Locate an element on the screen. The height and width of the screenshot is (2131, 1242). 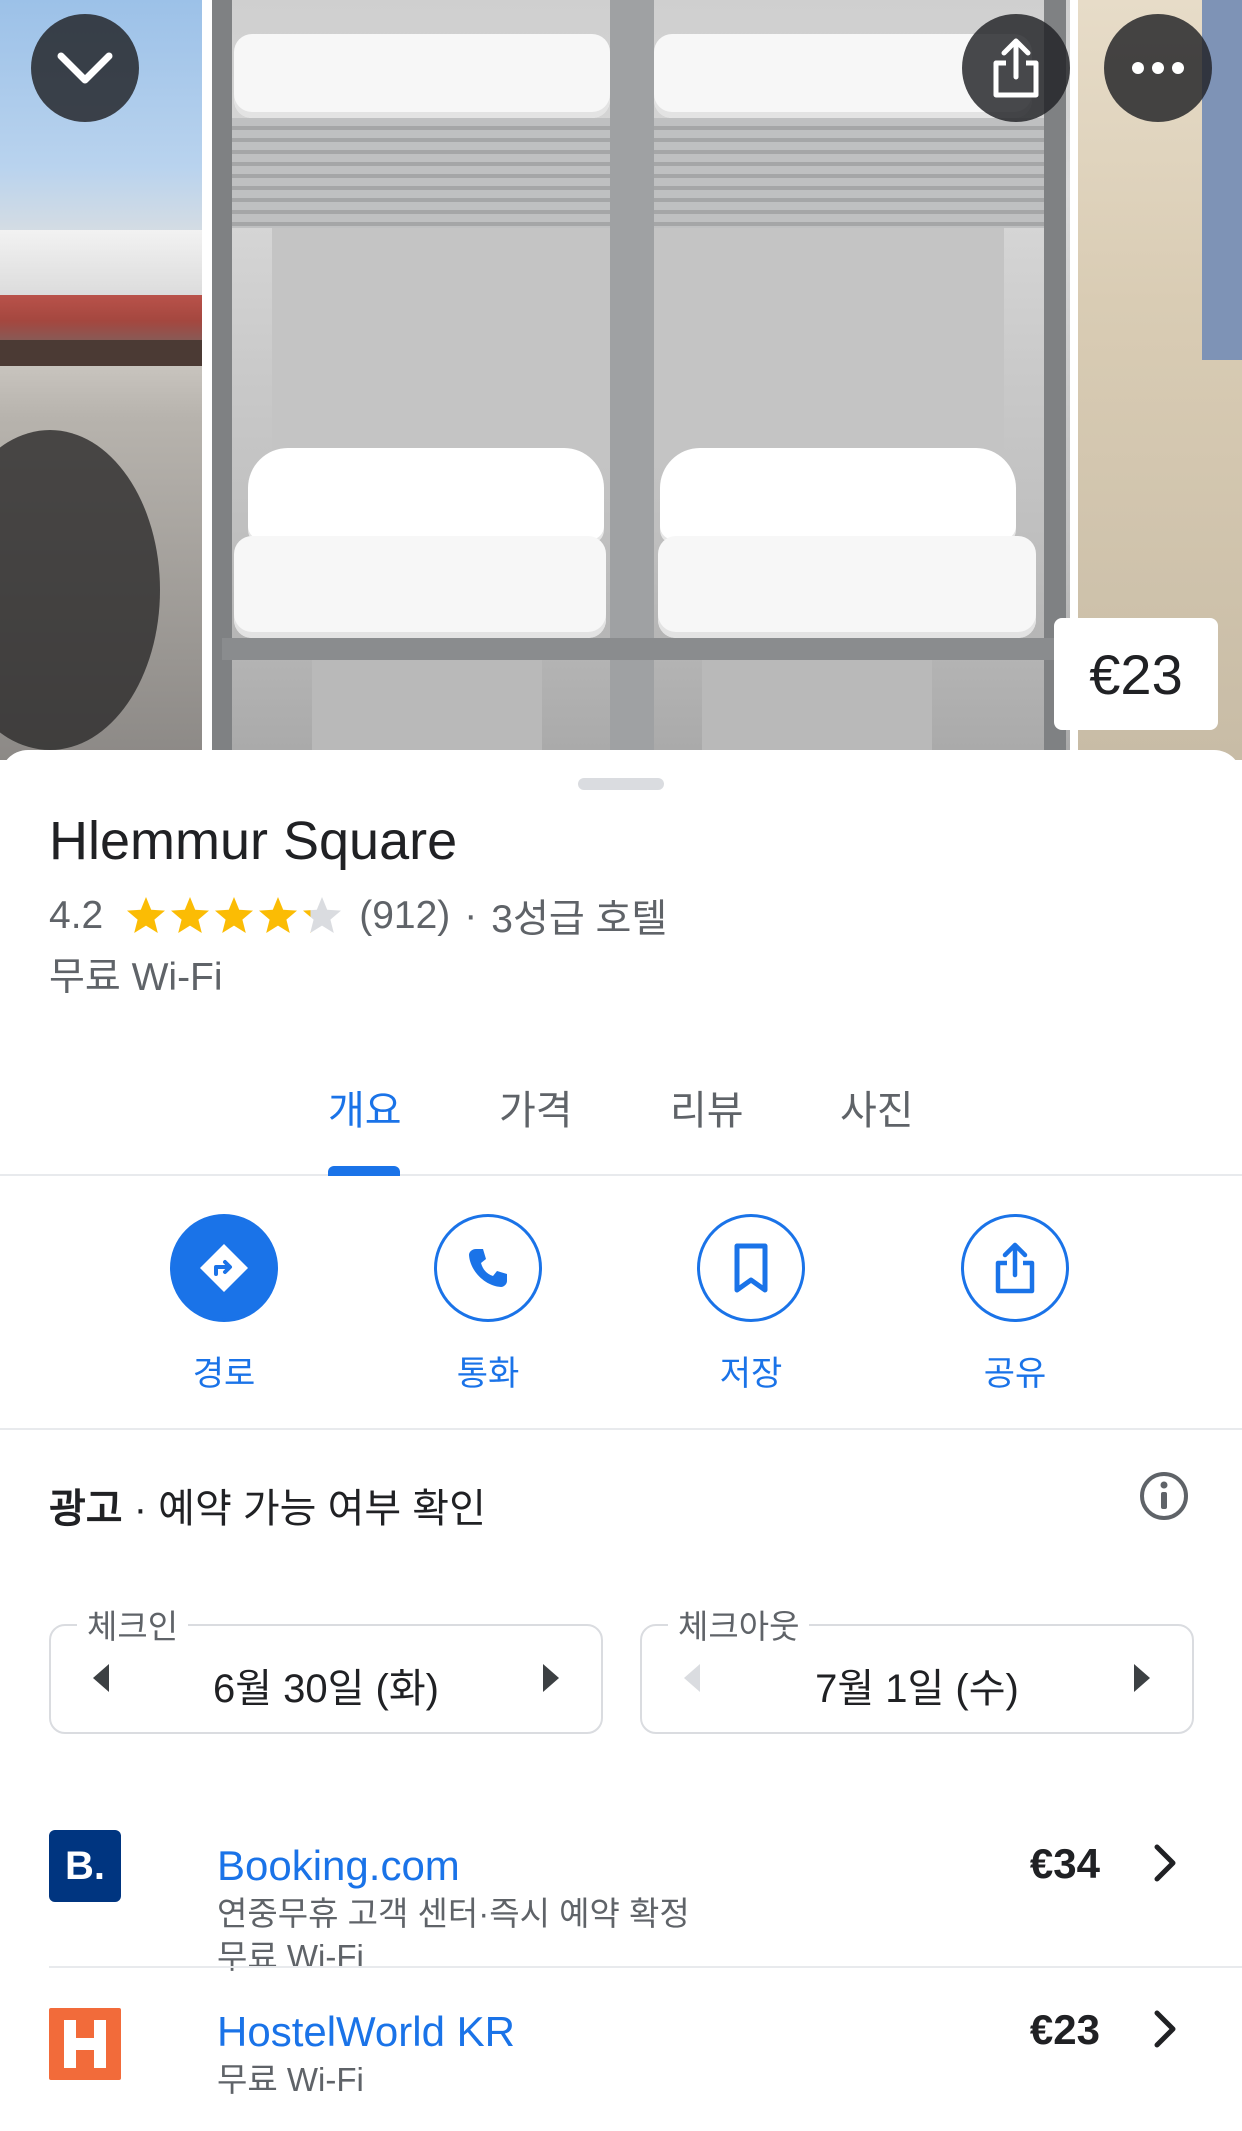
checkout-label: 체크아웃 is located at coordinates (739, 1624).